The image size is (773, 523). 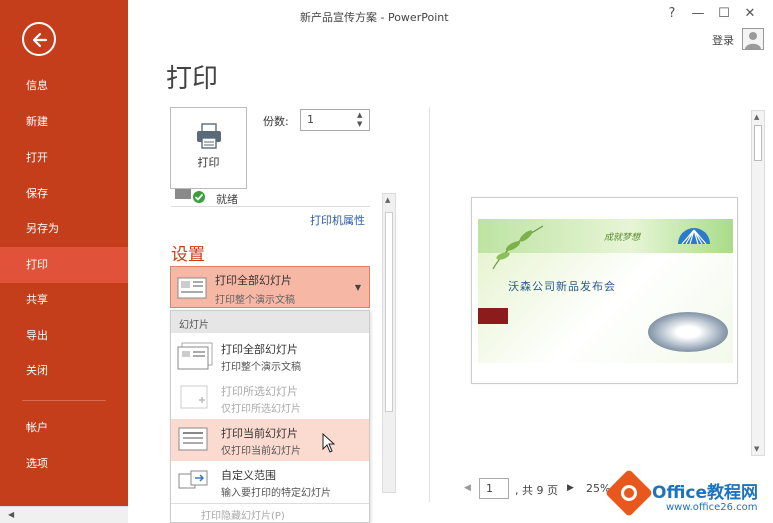 I want to click on sidebar-item-new: 新建, so click(x=64, y=122).